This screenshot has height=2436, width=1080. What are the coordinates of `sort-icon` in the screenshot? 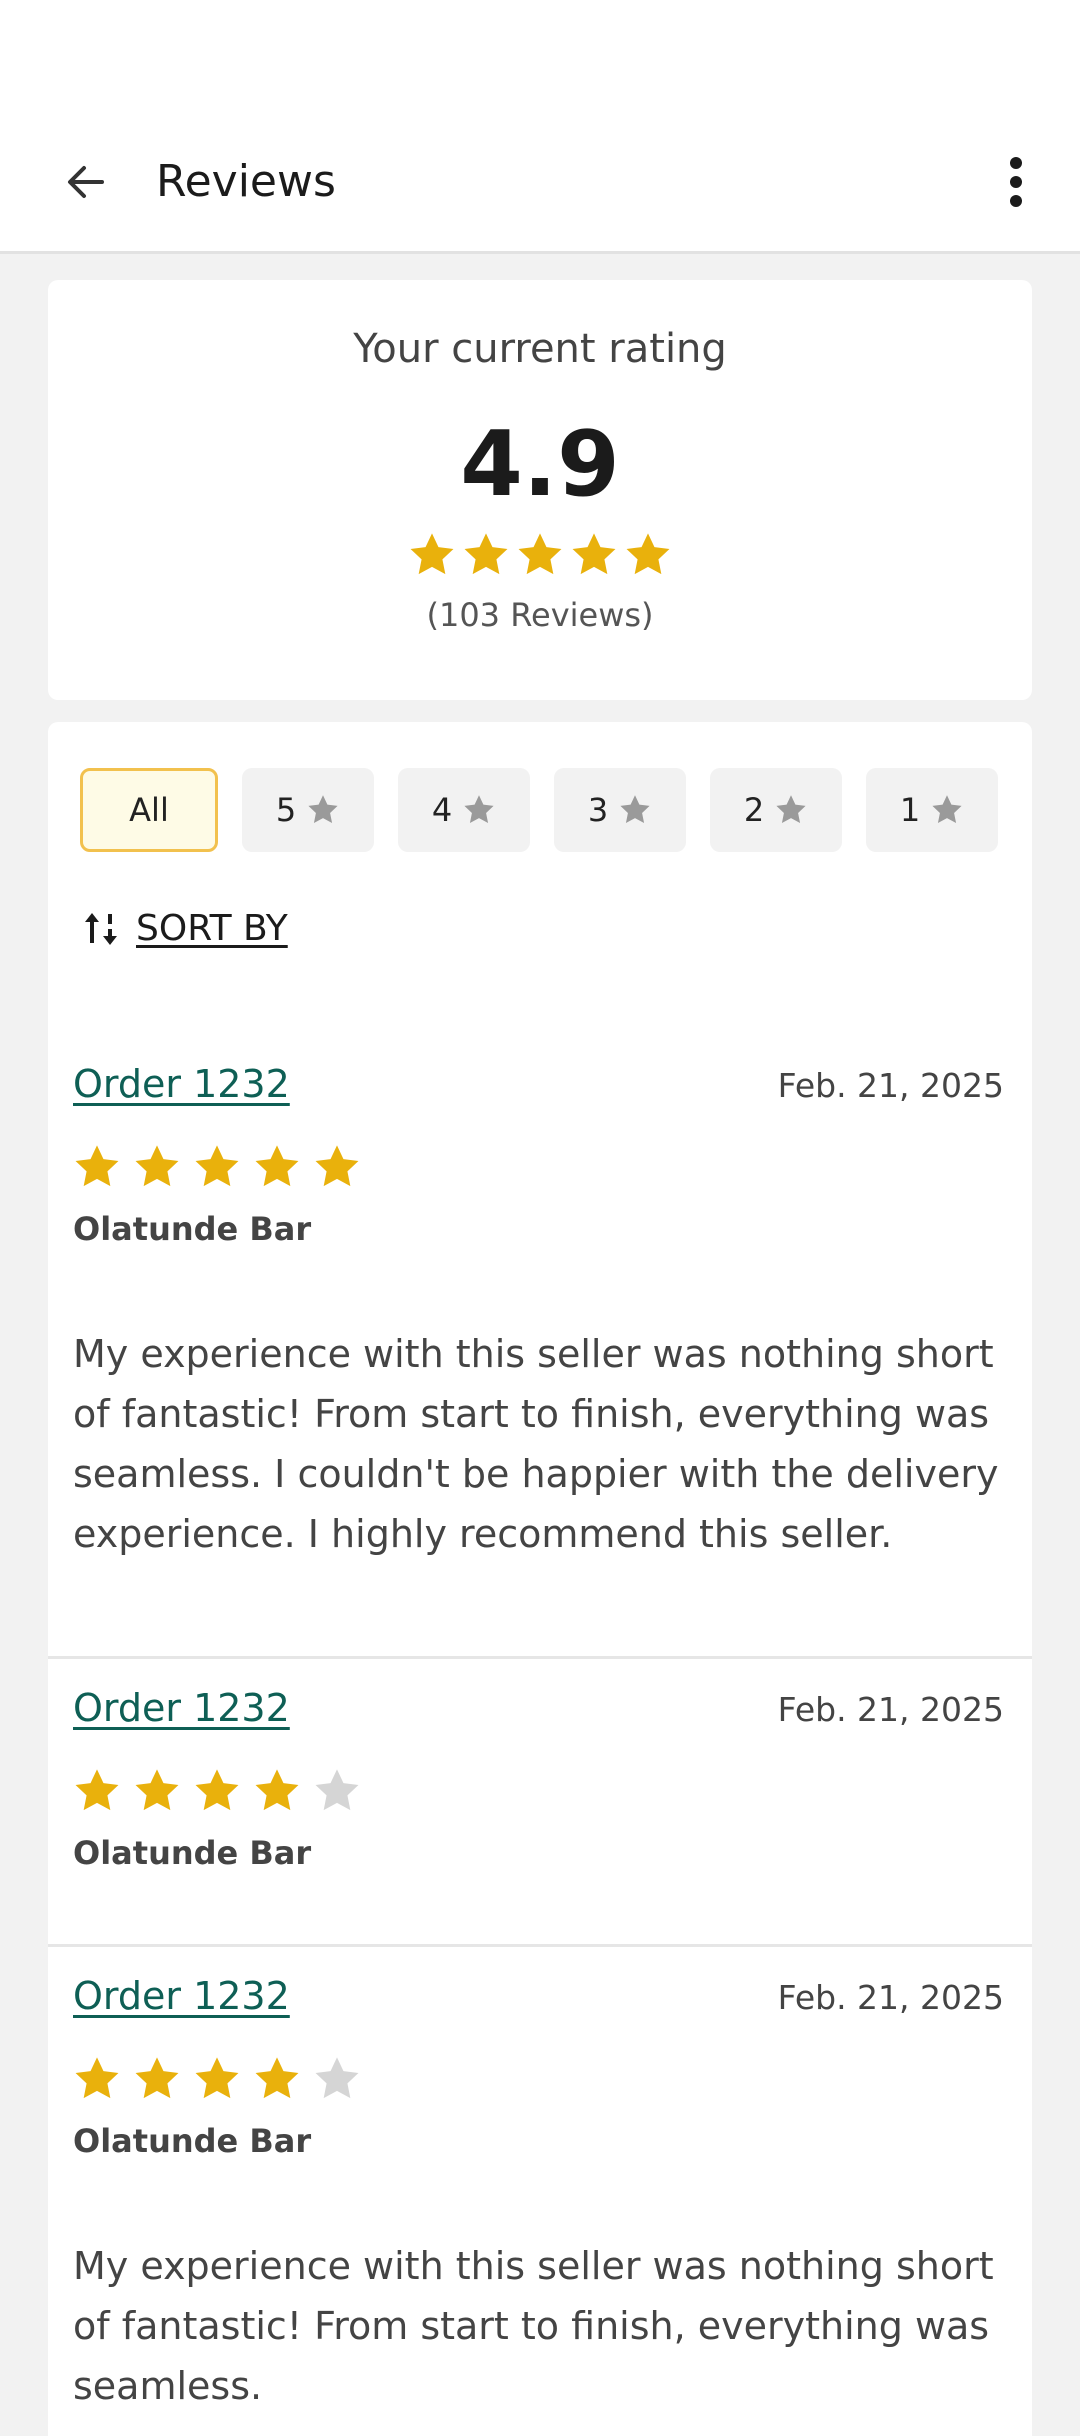 It's located at (101, 928).